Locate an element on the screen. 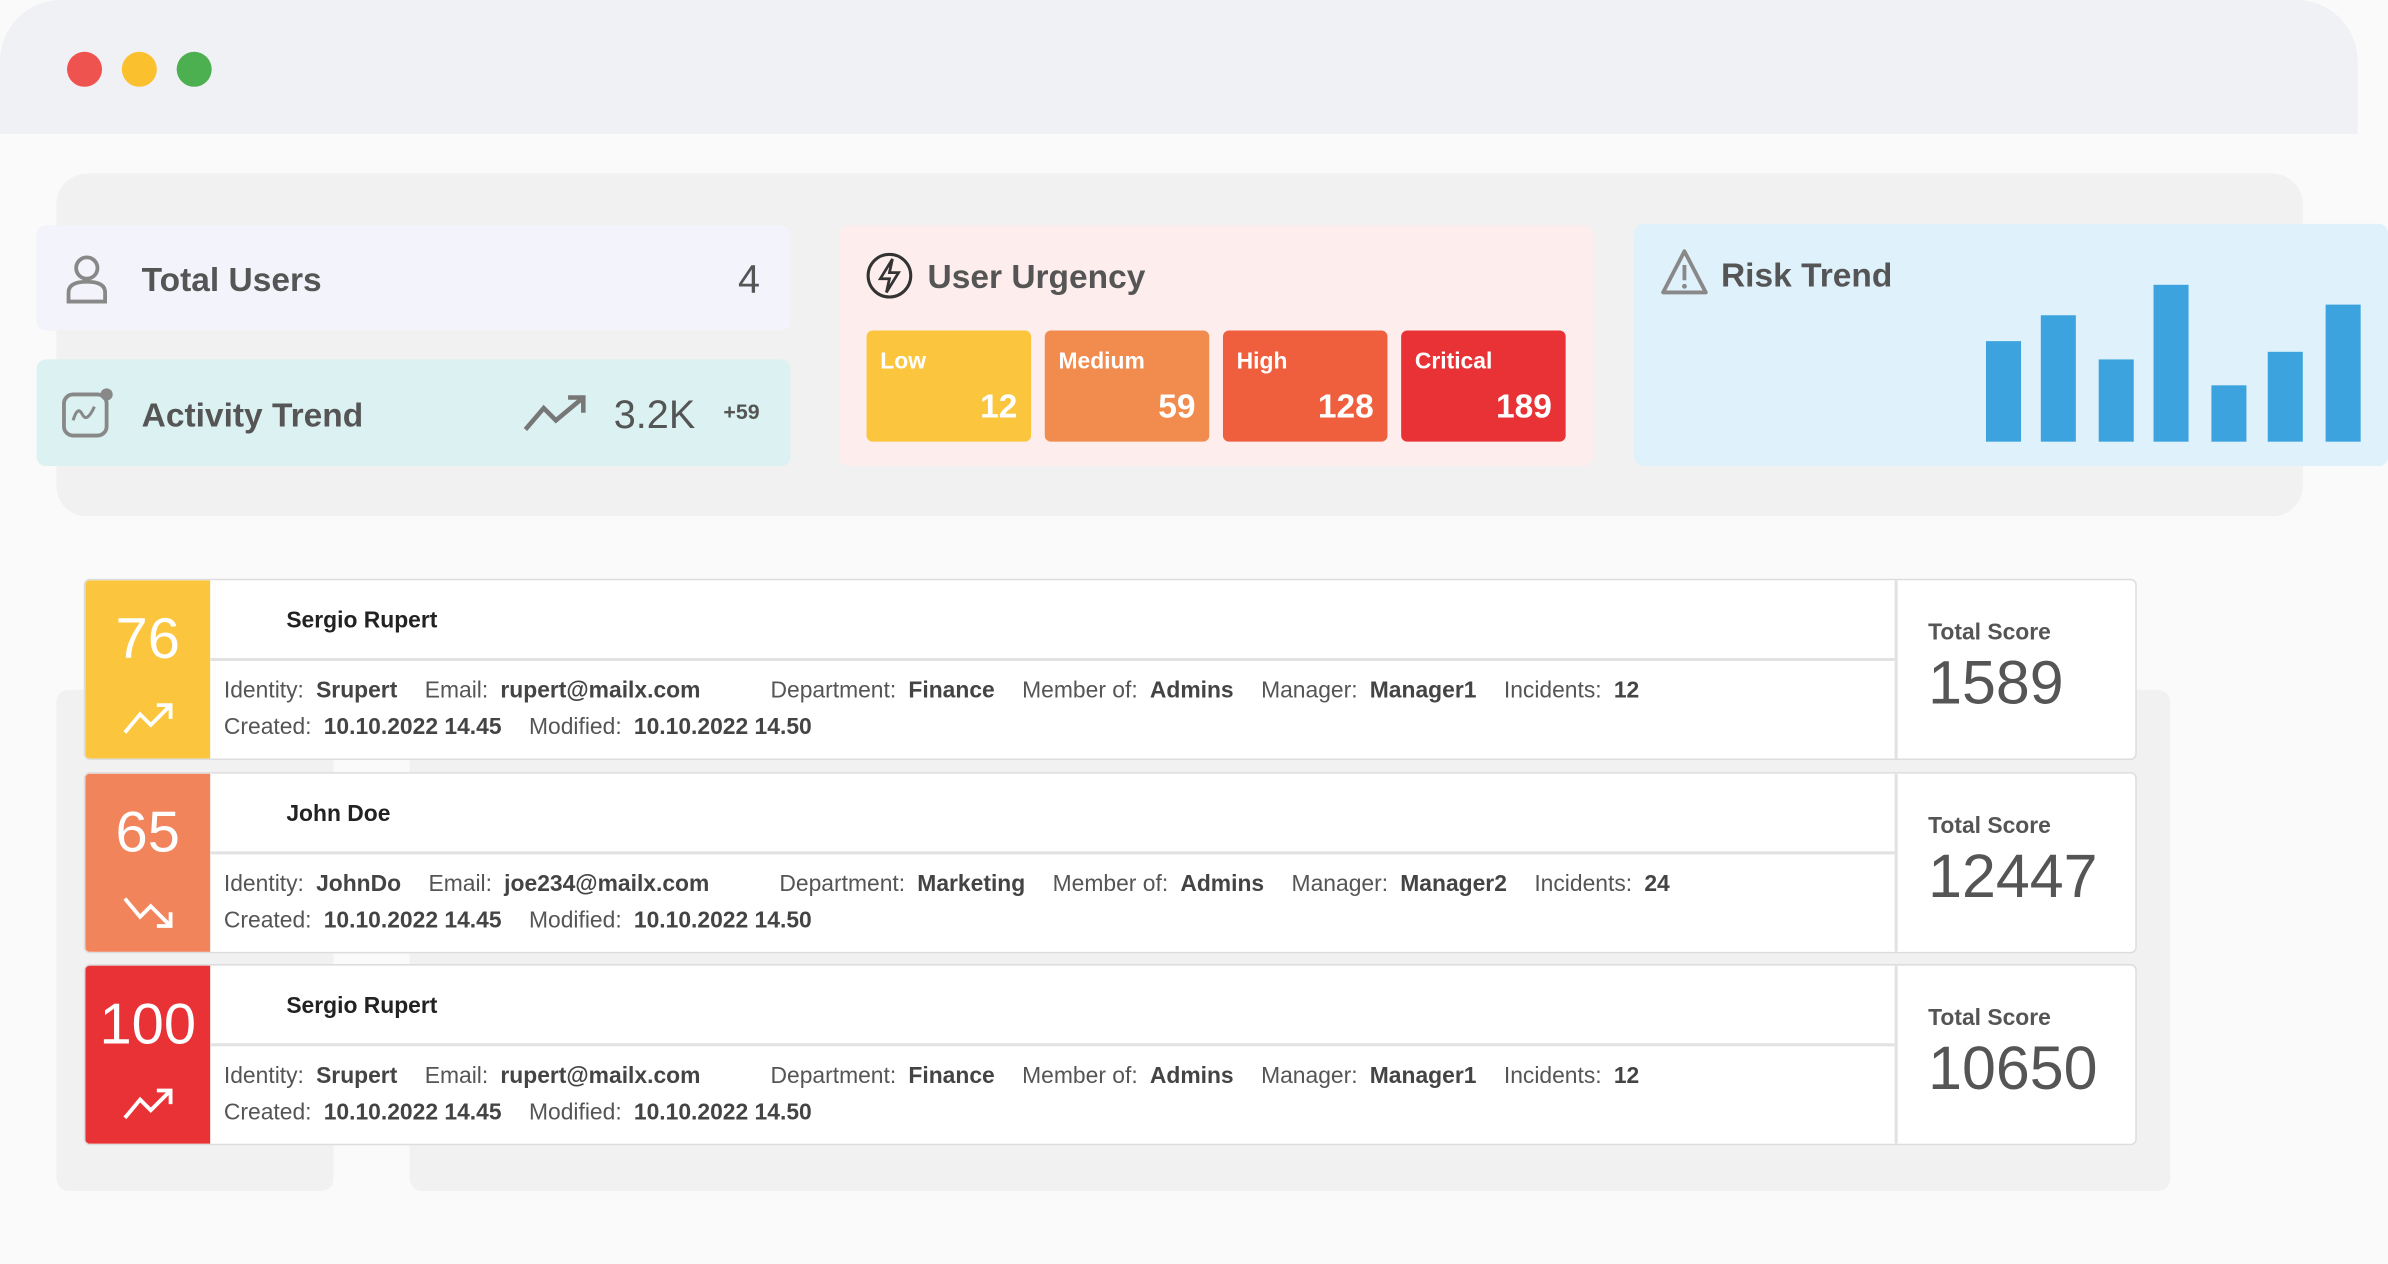 The width and height of the screenshot is (2388, 1264). urgency-tile-low: Low 12 is located at coordinates (949, 386).